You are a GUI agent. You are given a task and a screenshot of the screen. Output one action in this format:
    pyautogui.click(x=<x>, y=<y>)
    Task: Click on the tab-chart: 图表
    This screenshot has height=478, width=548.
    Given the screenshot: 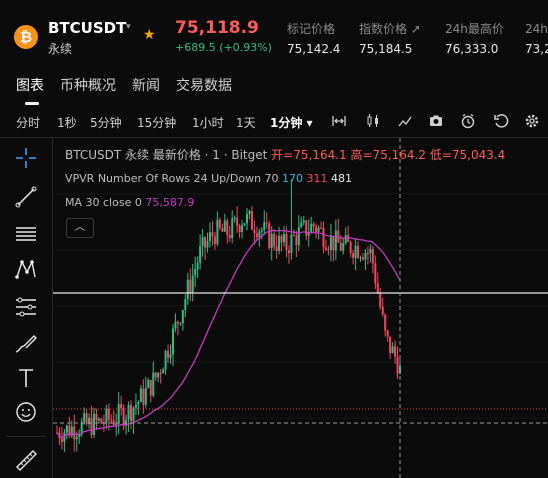 What is the action you would take?
    pyautogui.click(x=30, y=85)
    